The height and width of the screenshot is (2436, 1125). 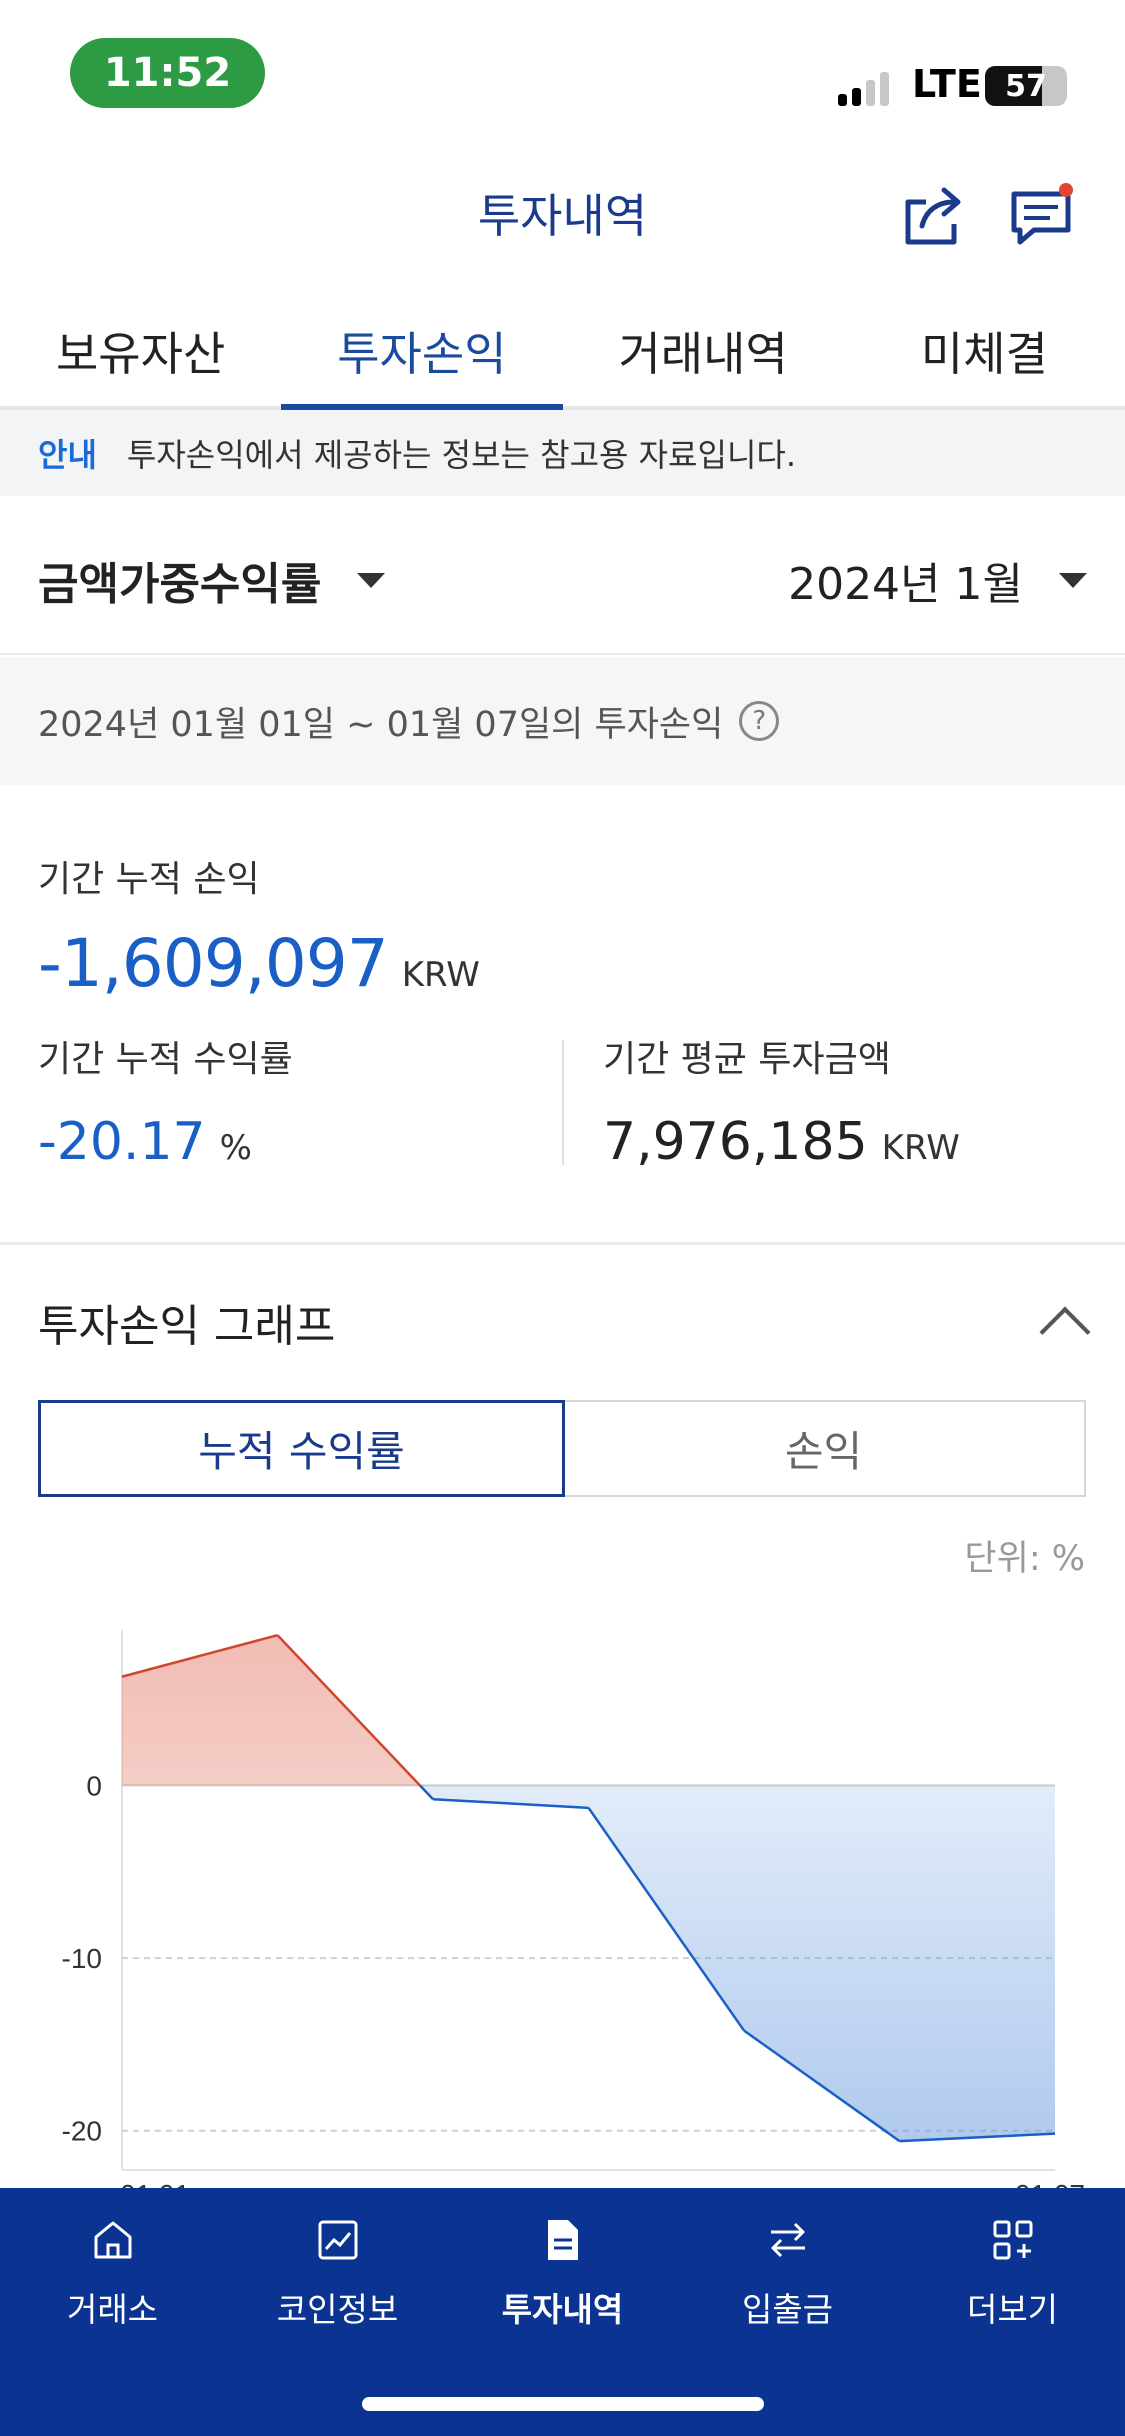 I want to click on nav-deposit-withdraw: 입출금, so click(x=787, y=2268).